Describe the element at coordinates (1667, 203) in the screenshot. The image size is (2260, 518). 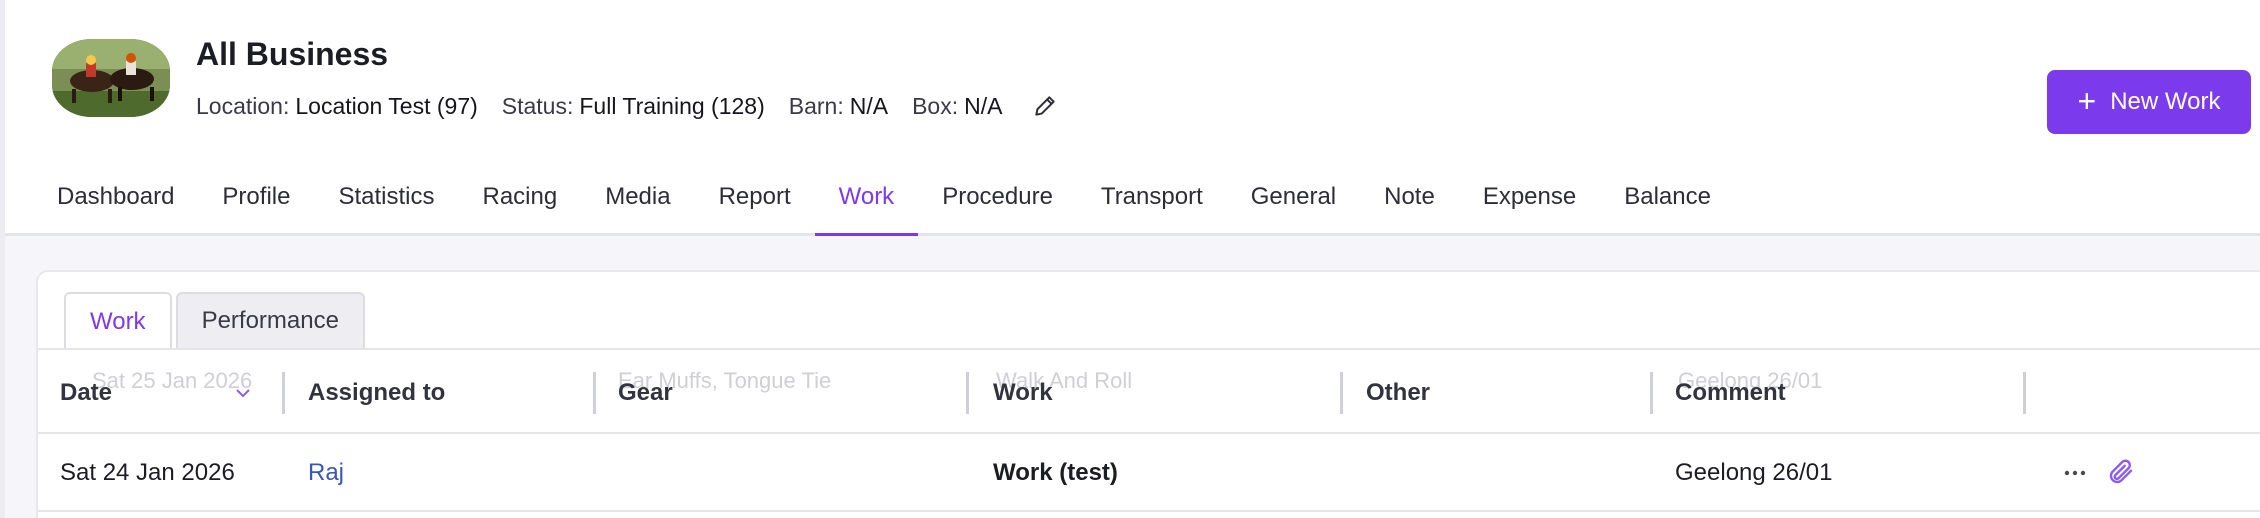
I see `tab-balance: Balance` at that location.